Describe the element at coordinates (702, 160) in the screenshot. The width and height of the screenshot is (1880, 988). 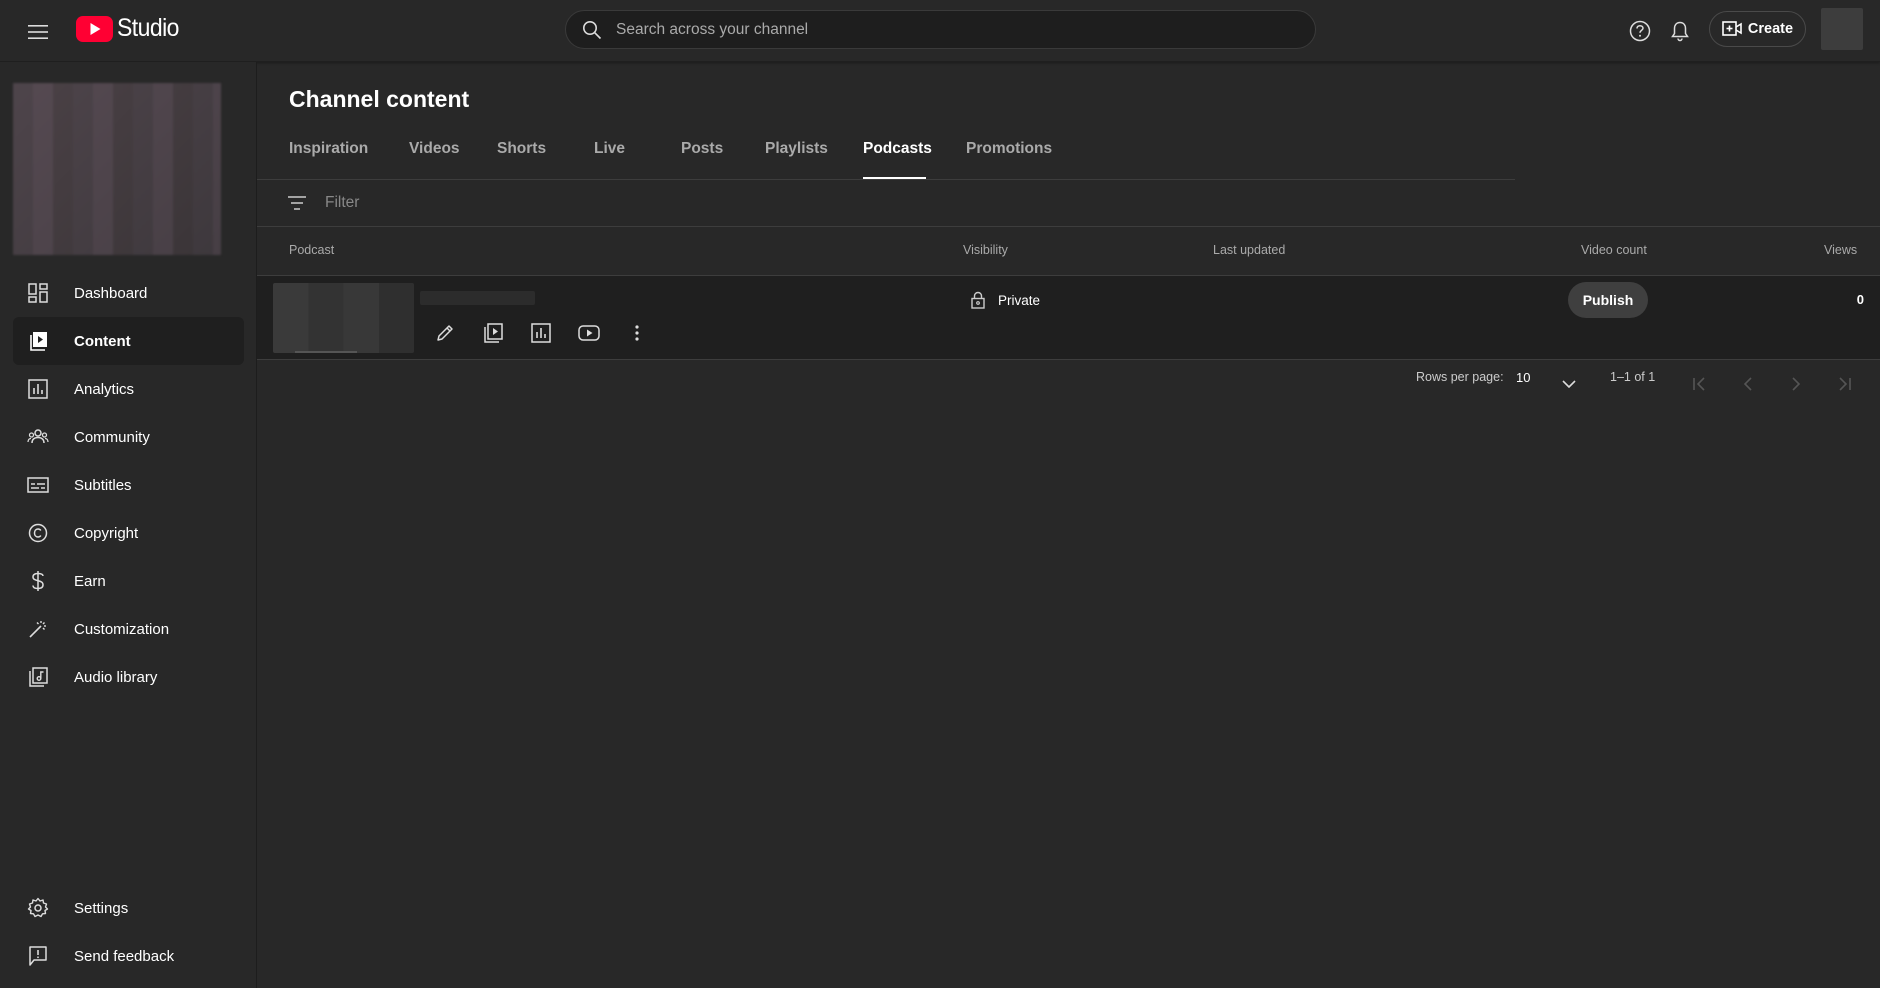
I see `tab-posts: Posts` at that location.